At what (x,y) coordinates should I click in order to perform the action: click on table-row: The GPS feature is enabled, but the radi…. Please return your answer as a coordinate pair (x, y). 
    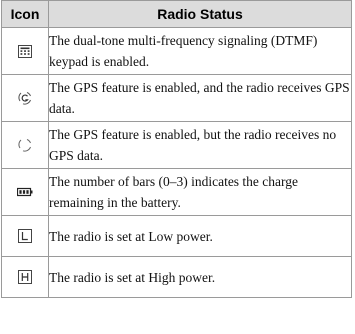
    Looking at the image, I should click on (176, 145).